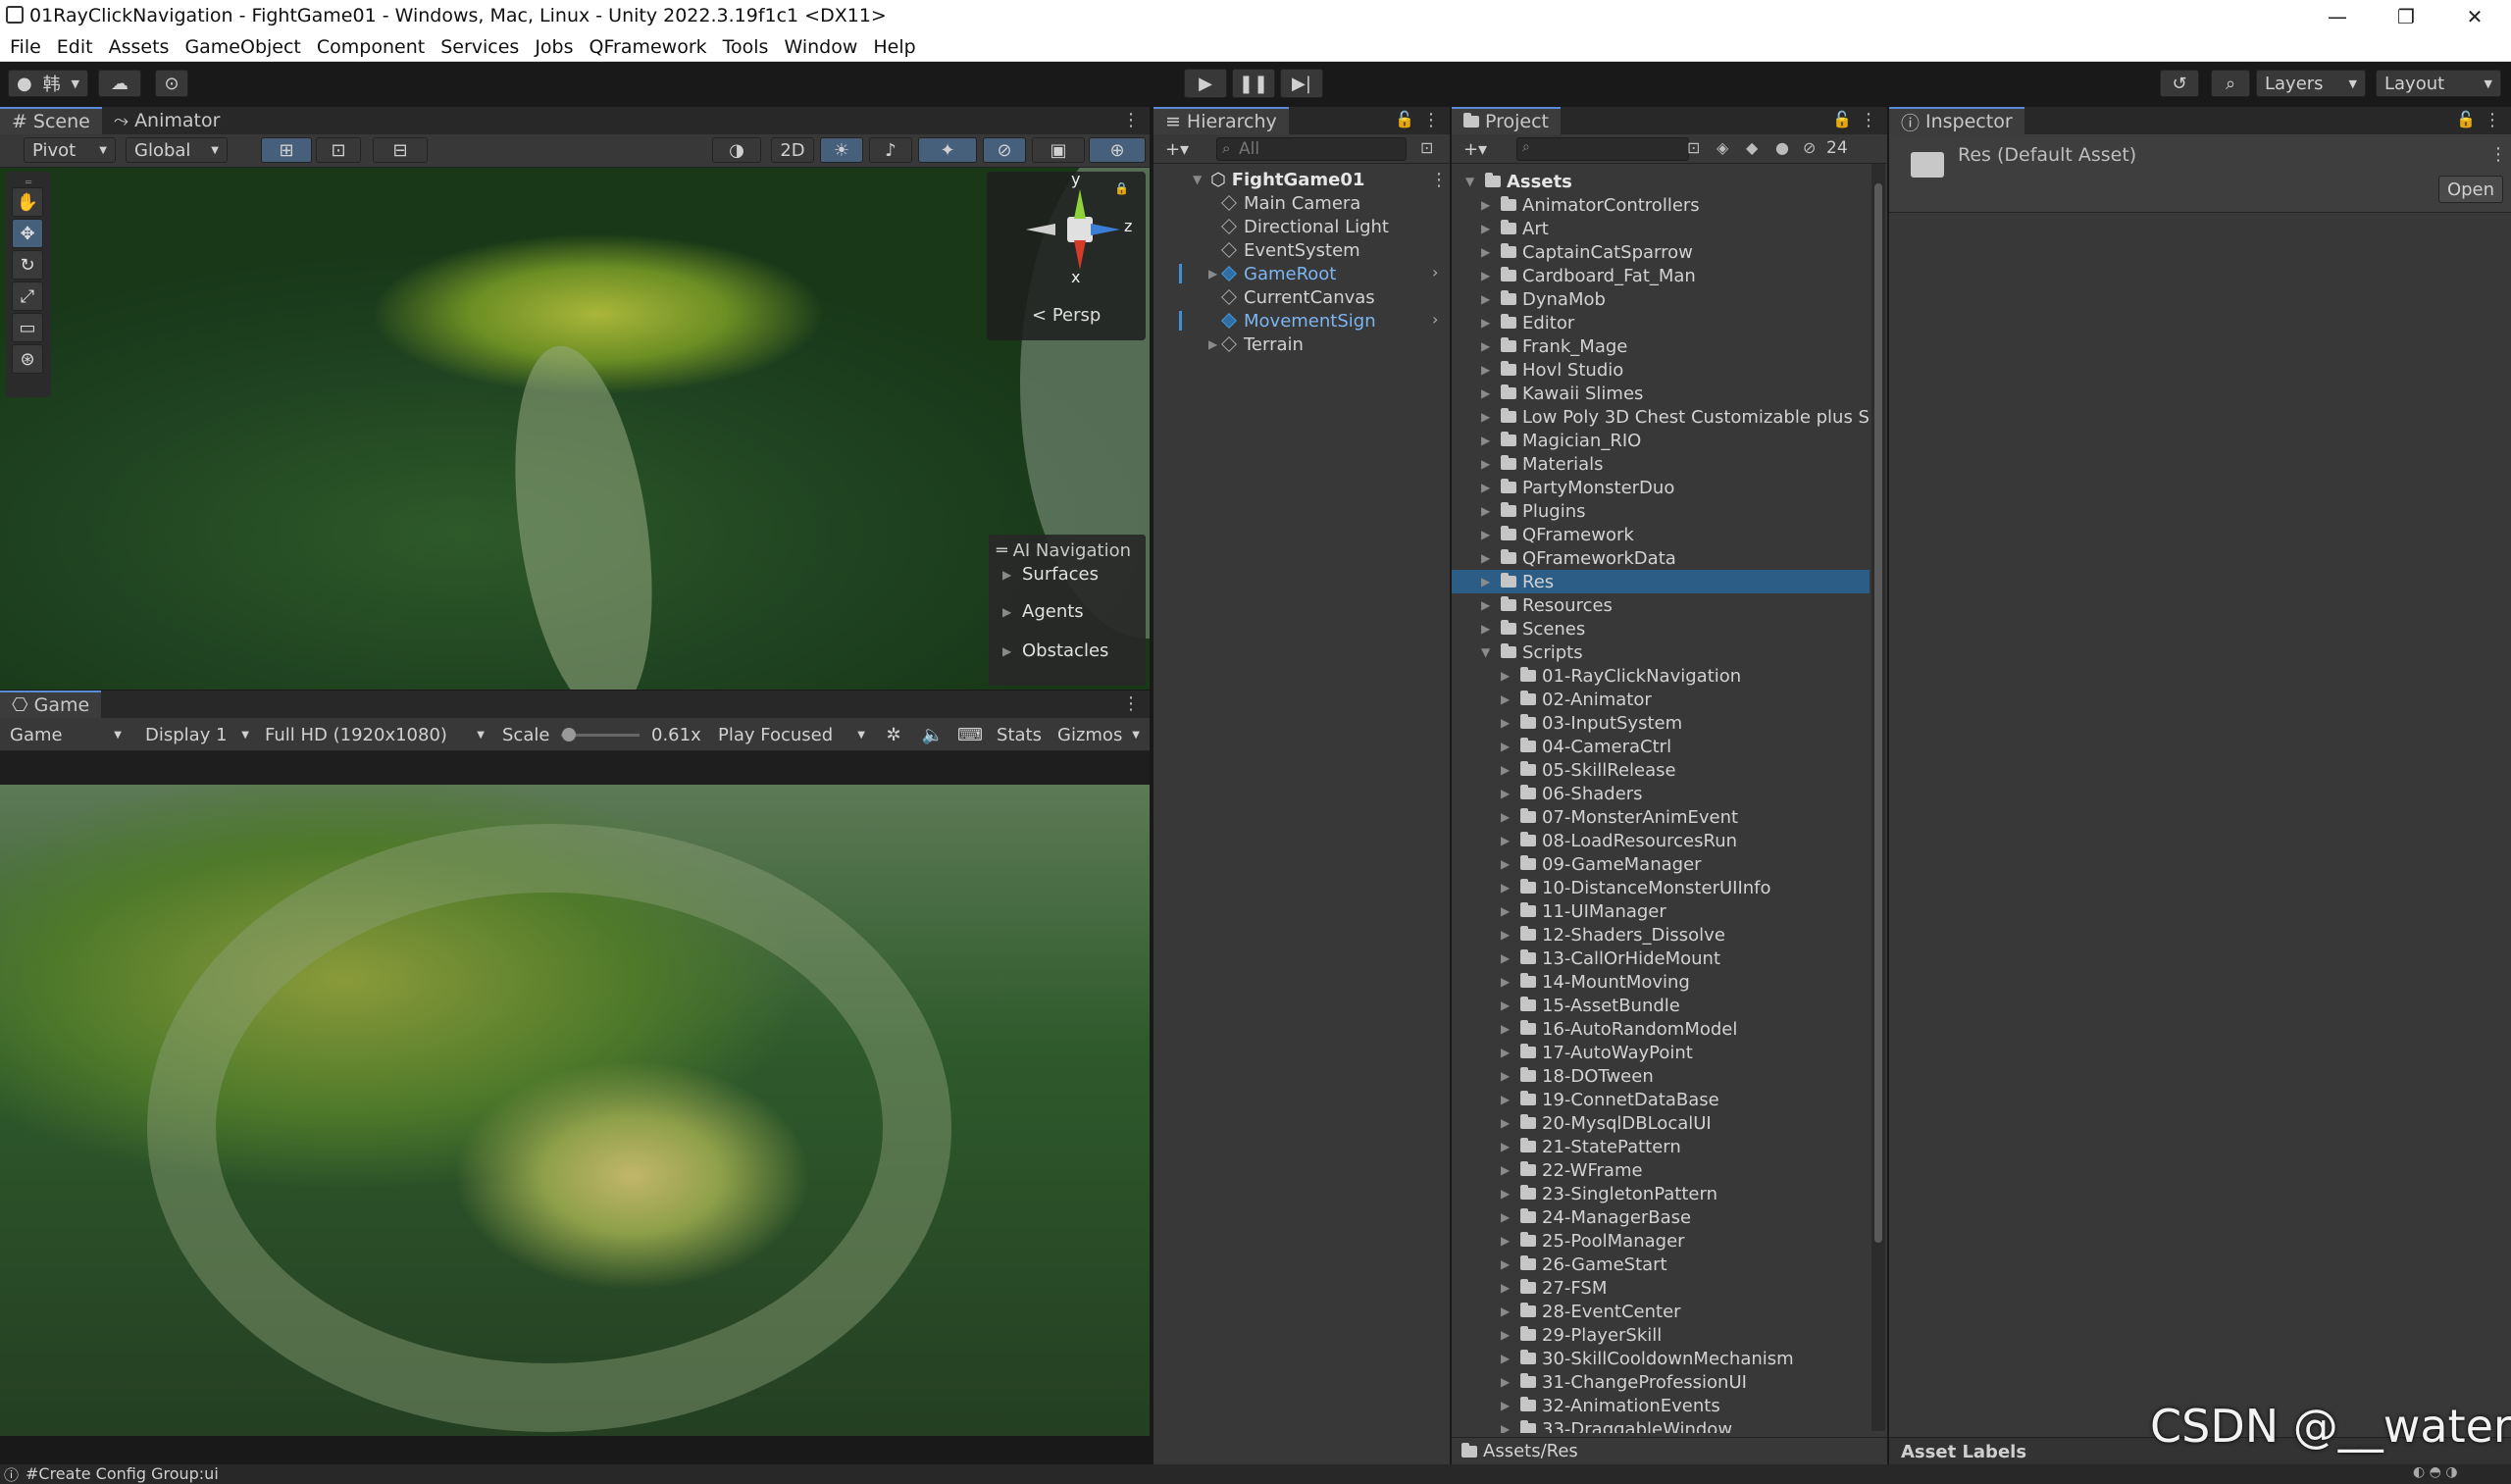 The width and height of the screenshot is (2511, 1484). Describe the element at coordinates (1661, 229) in the screenshot. I see `project-folder-item: ▶ Art` at that location.